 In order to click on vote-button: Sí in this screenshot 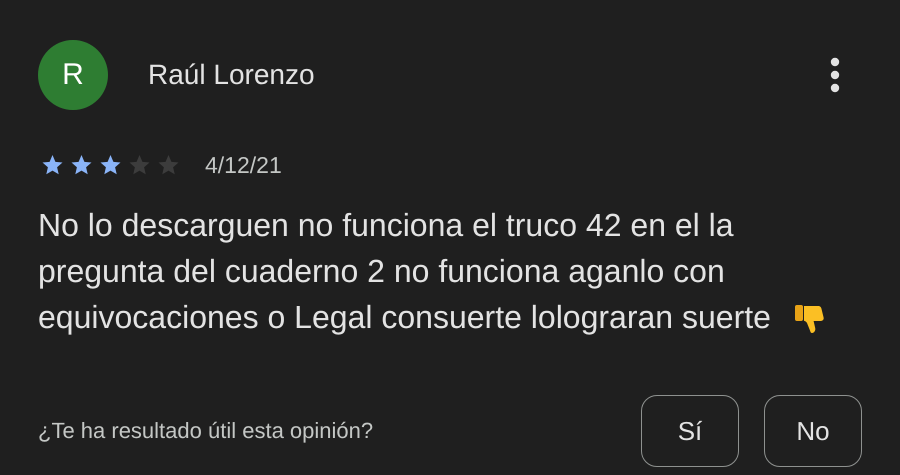, I will do `click(690, 431)`.